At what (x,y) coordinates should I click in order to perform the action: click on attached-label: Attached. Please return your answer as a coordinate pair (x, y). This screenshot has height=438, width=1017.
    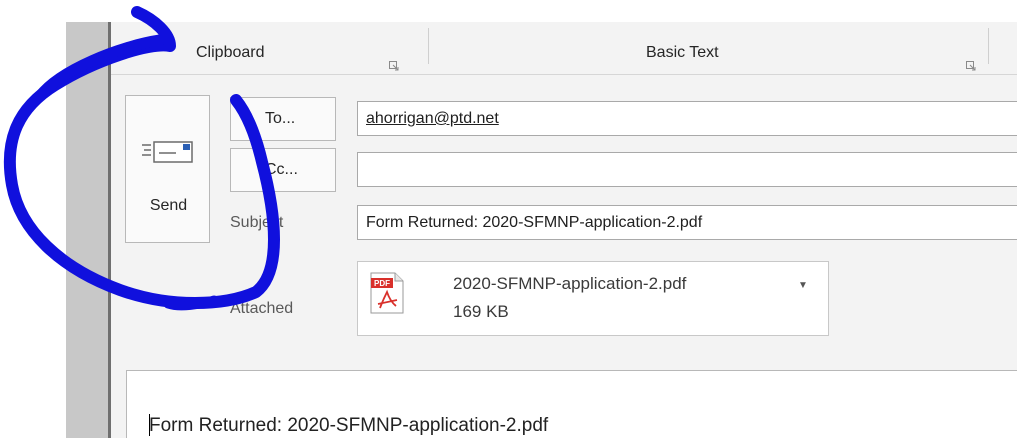
    Looking at the image, I should click on (262, 308).